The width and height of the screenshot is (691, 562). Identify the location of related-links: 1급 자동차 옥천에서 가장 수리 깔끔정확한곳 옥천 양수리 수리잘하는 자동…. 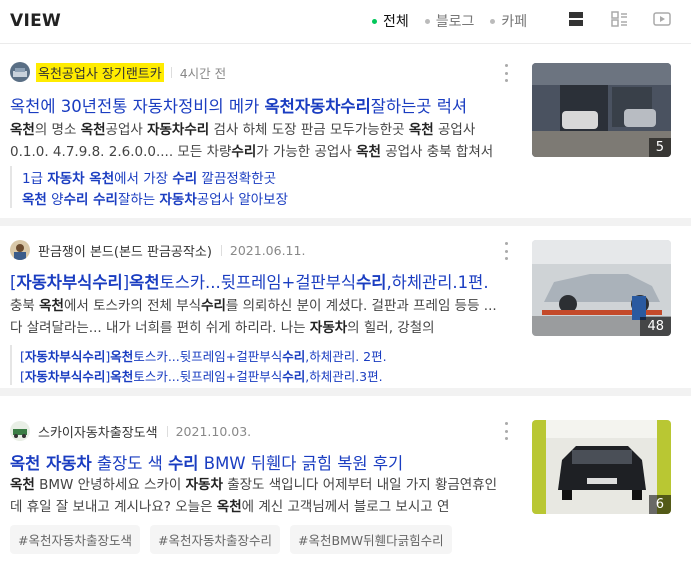
(256, 187).